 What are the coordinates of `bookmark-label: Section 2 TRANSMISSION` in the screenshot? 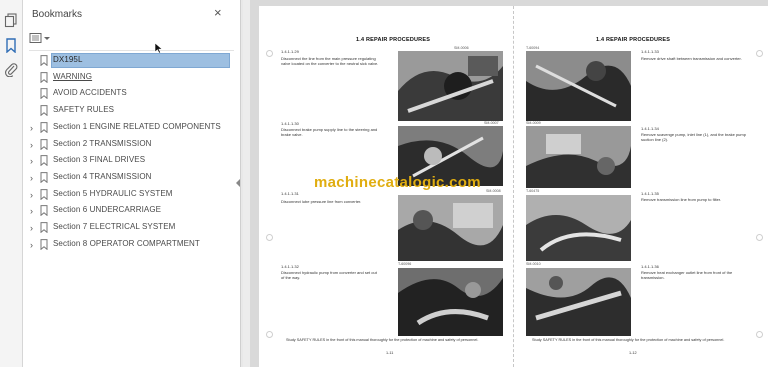 It's located at (102, 143).